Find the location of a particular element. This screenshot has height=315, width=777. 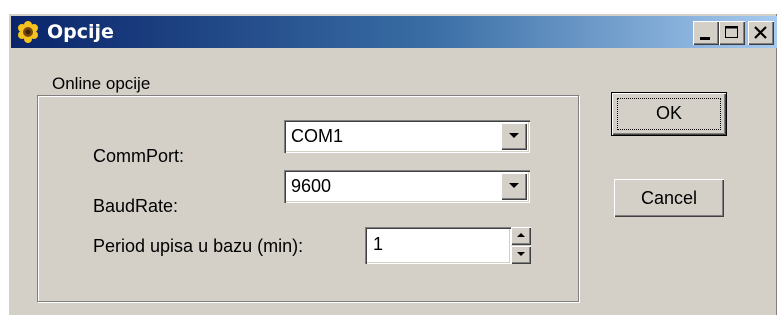

commport-label: CommPort: is located at coordinates (139, 156).